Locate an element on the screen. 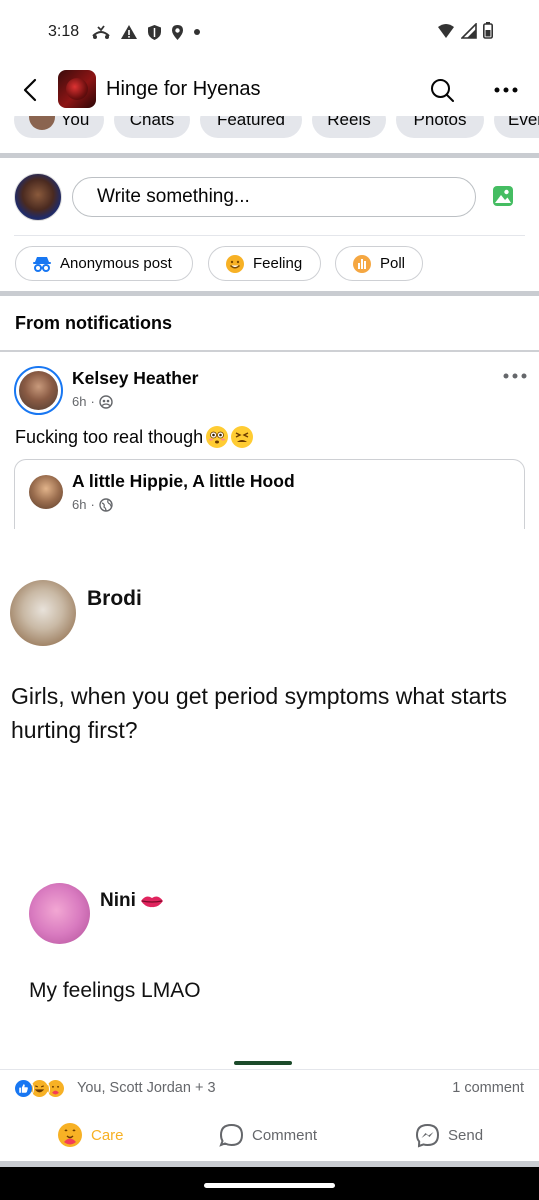 The width and height of the screenshot is (539, 1200). poll-button: Poll is located at coordinates (379, 263).